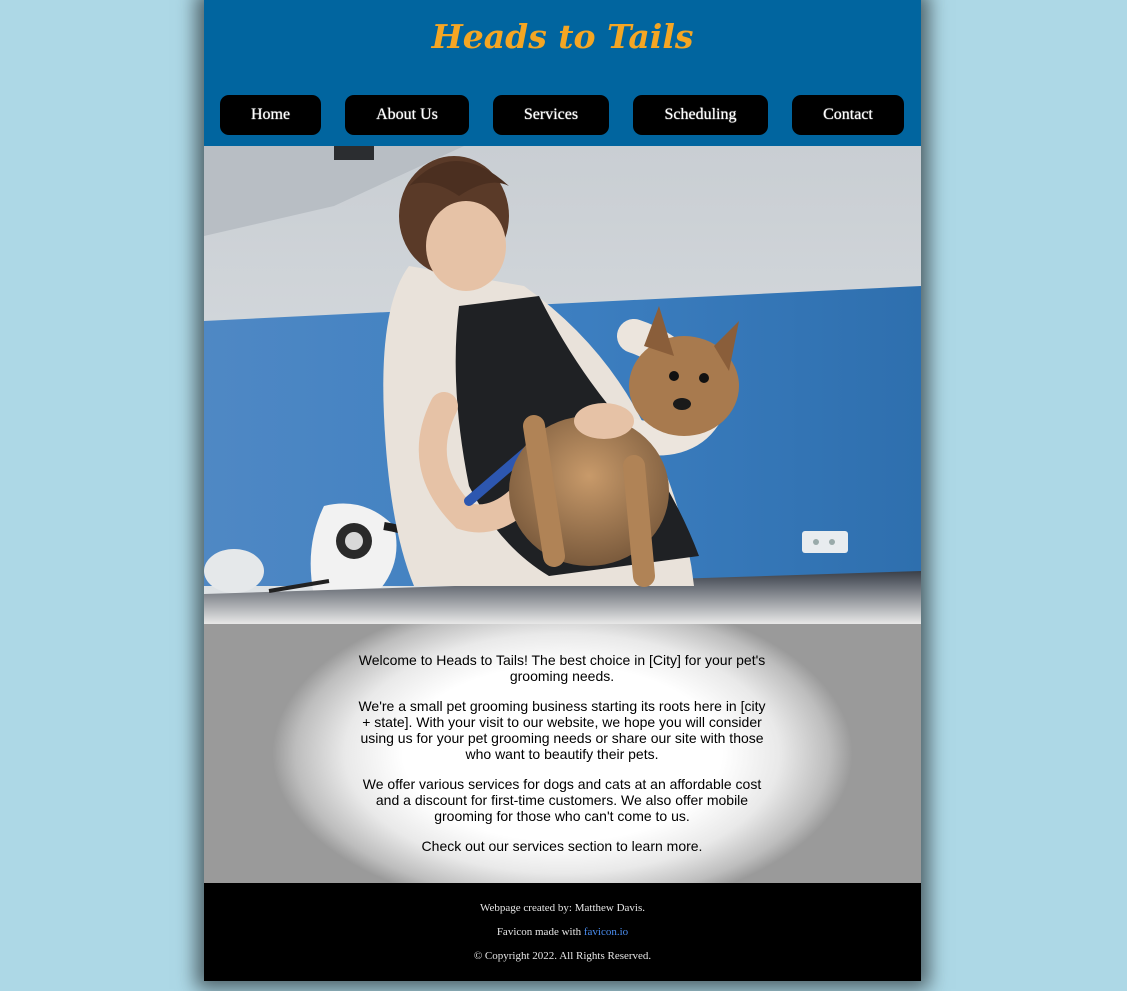  Describe the element at coordinates (562, 36) in the screenshot. I see `site-title: Heads to Tails` at that location.